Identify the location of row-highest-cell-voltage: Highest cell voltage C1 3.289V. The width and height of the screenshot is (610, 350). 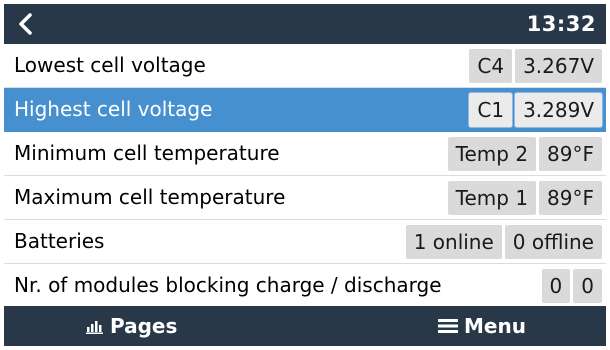
(305, 110).